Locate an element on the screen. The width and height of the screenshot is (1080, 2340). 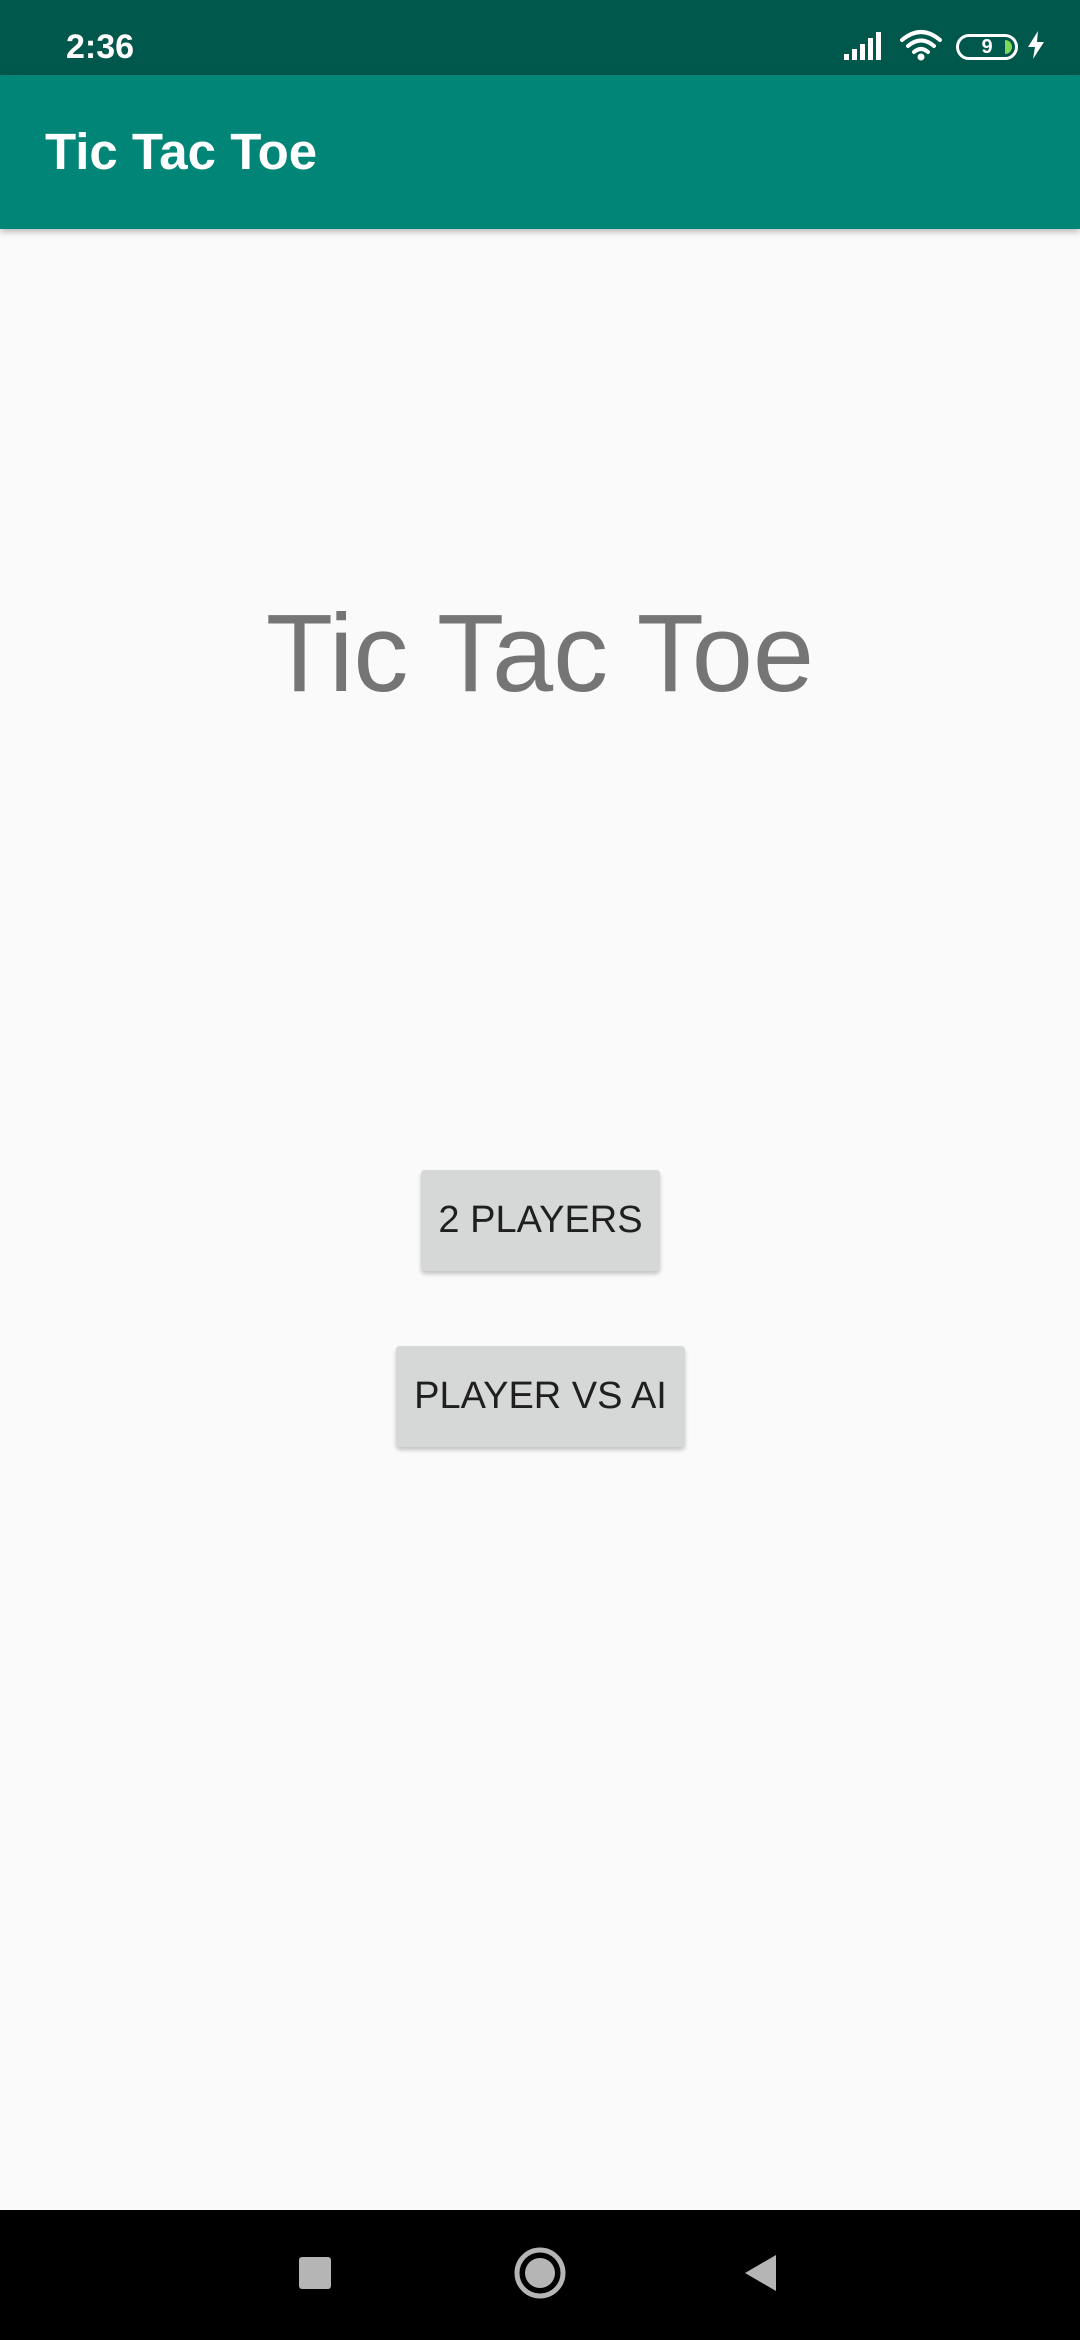
battery-fill is located at coordinates (1008, 47).